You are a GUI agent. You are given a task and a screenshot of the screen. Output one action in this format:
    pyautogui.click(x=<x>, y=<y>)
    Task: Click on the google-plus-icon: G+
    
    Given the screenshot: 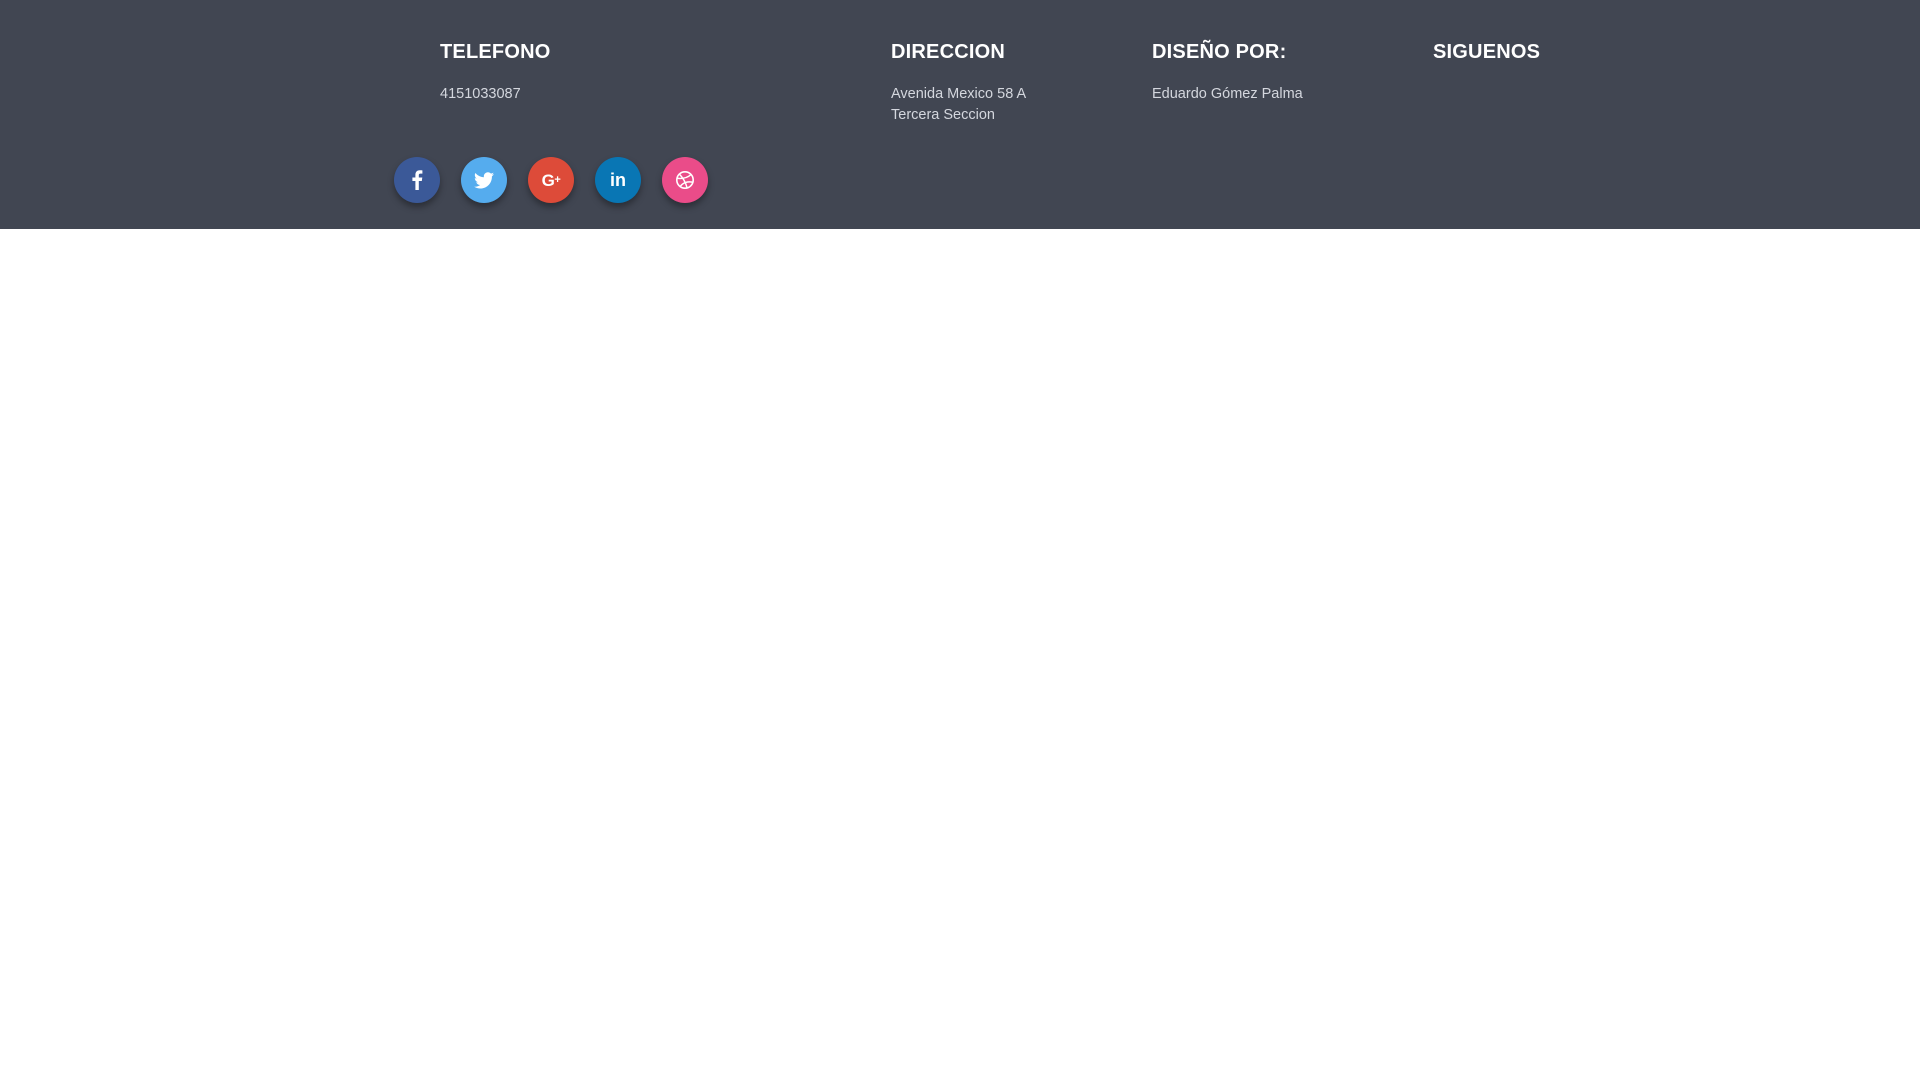 What is the action you would take?
    pyautogui.click(x=551, y=180)
    